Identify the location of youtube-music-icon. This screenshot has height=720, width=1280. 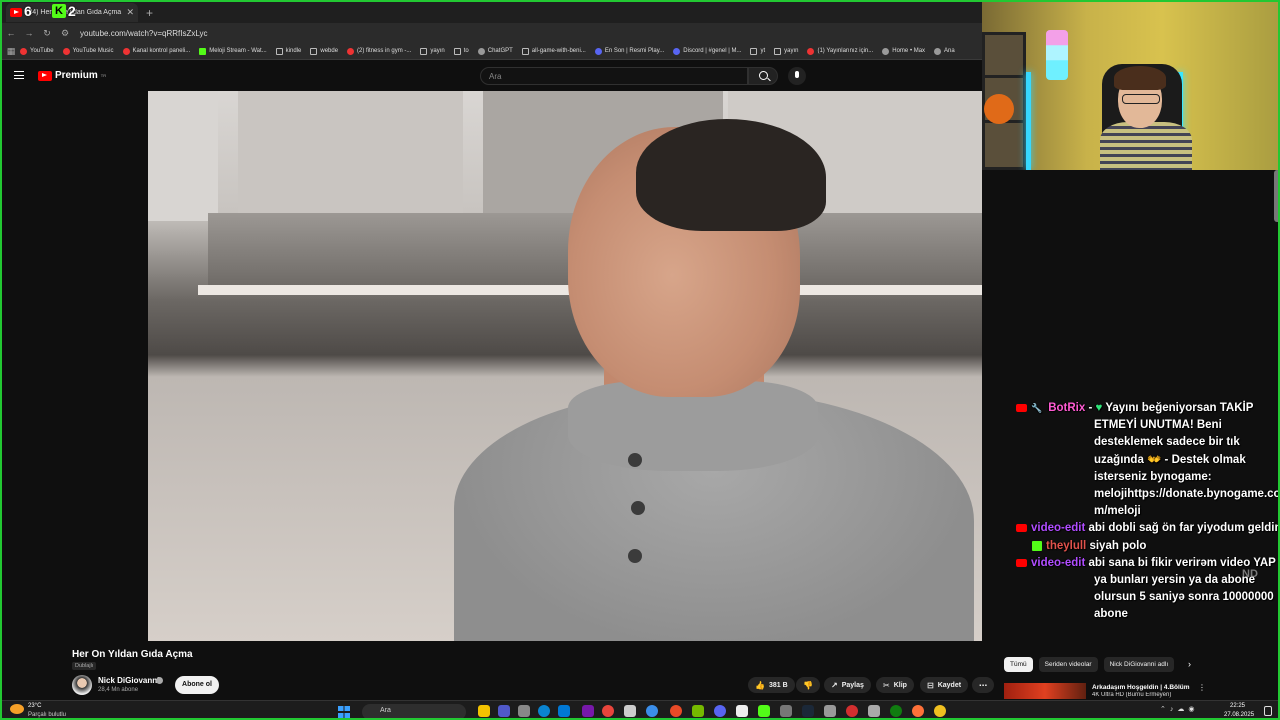
(66, 51).